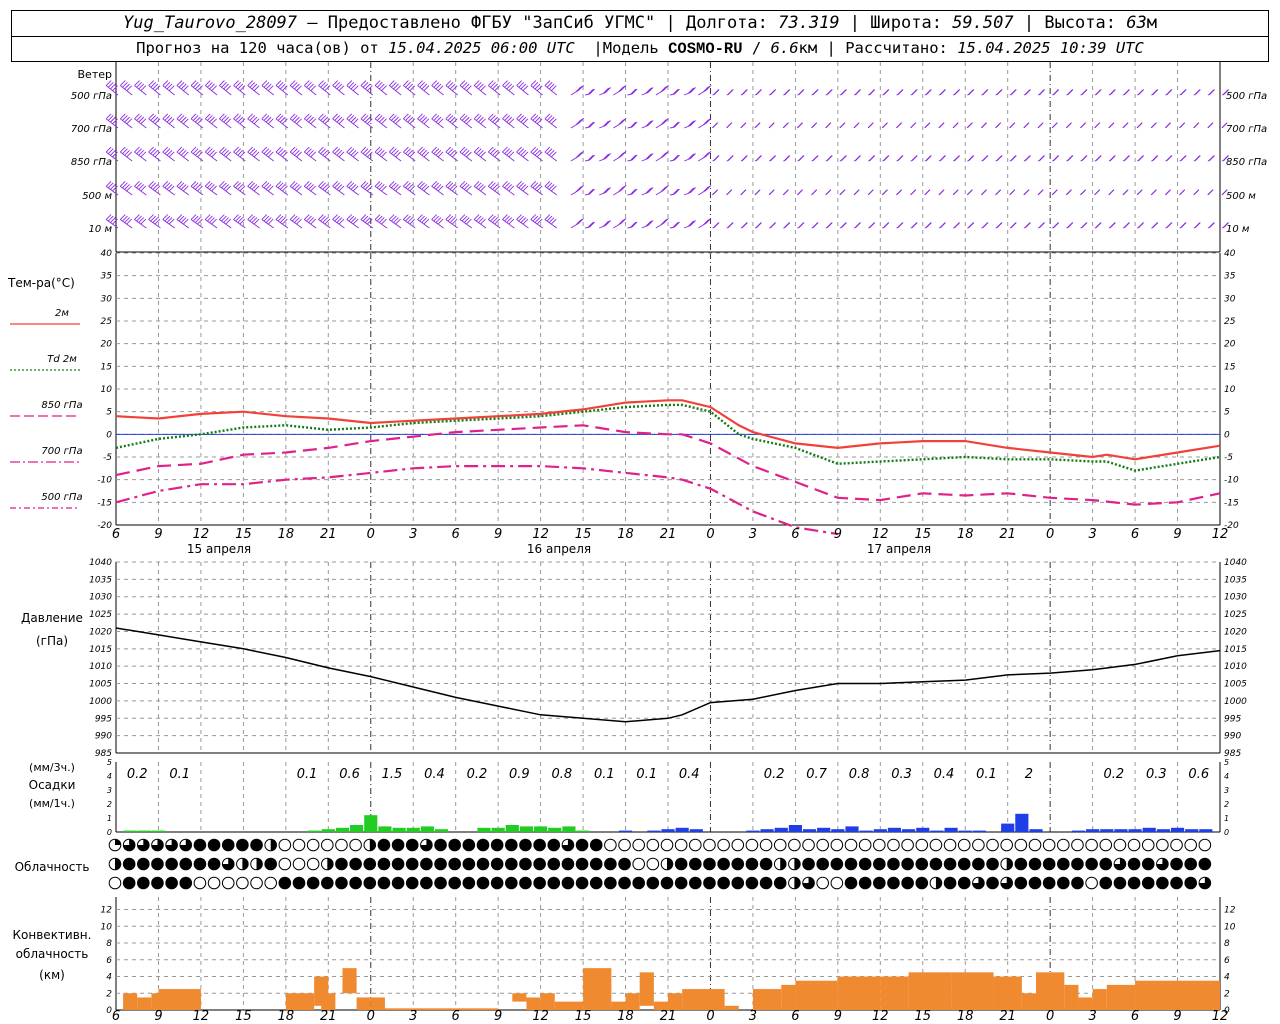 The width and height of the screenshot is (1280, 1024). I want to click on precip-3h-label: 0.1, so click(986, 774).